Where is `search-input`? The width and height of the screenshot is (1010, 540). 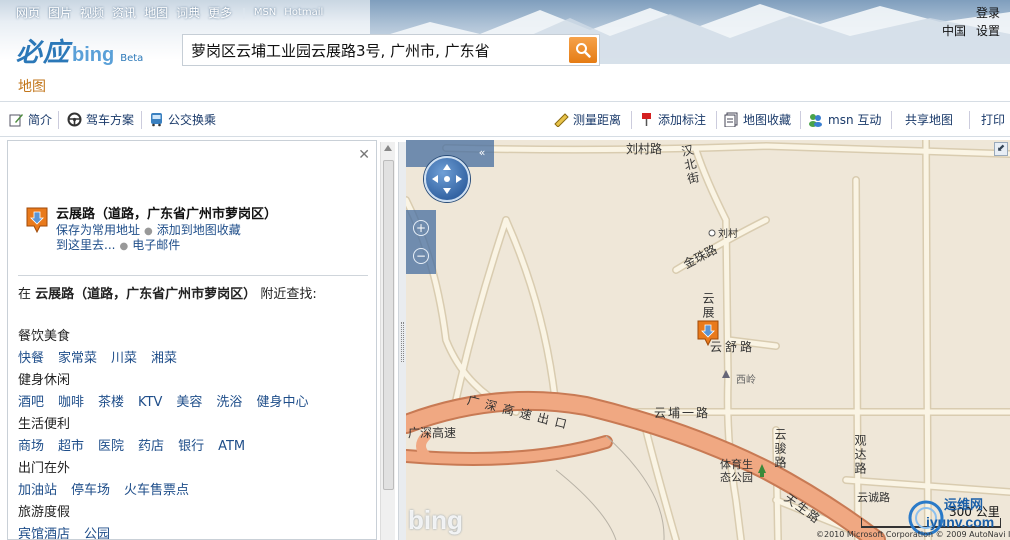 search-input is located at coordinates (374, 50).